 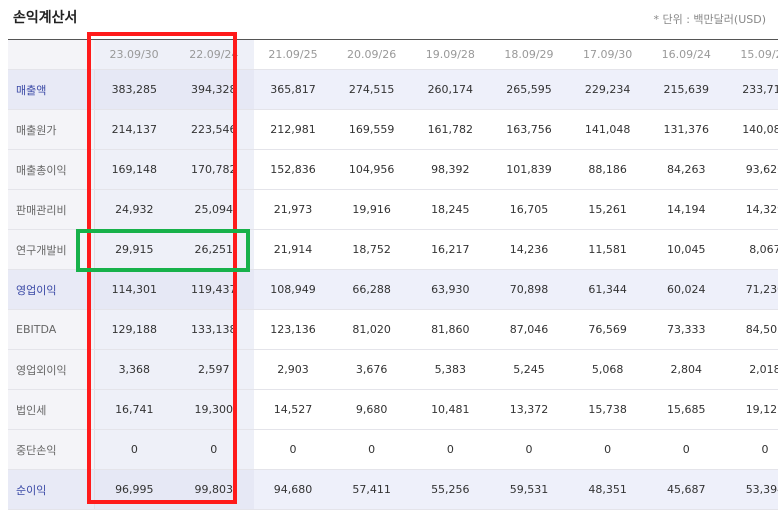 What do you see at coordinates (213, 369) in the screenshot?
I see `table-cell-value: 2,597` at bounding box center [213, 369].